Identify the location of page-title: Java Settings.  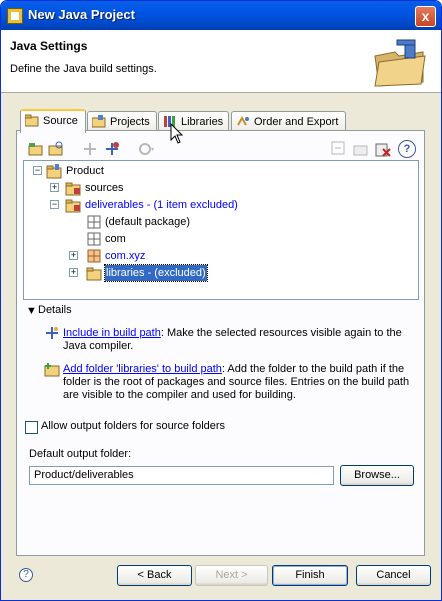
(49, 46).